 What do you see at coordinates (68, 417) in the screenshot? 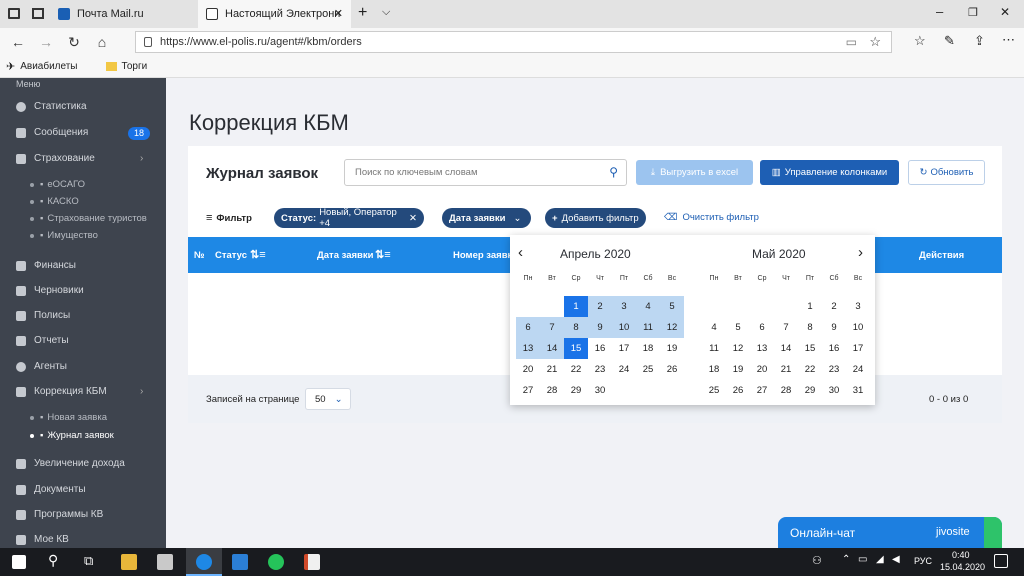
I see `sidebar-sub-new-request: ▪ Новая заявка` at bounding box center [68, 417].